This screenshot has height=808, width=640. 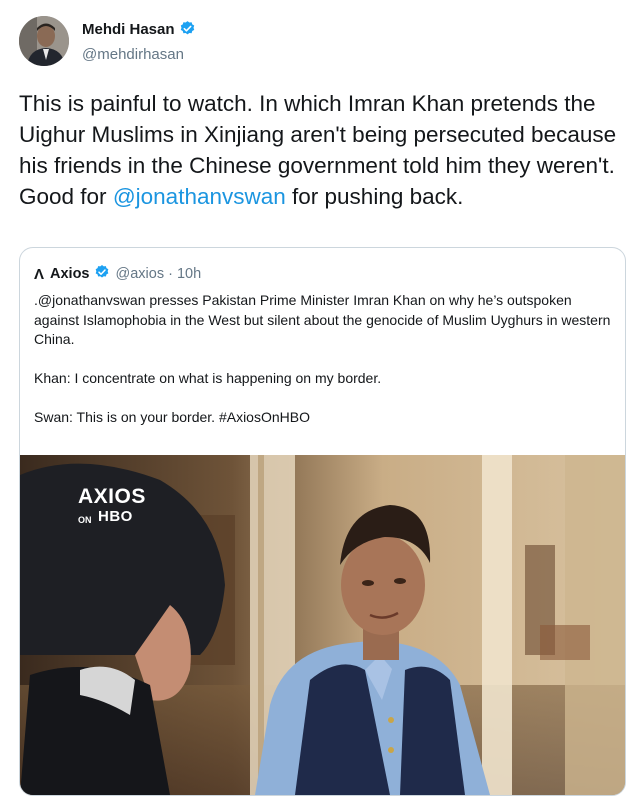 What do you see at coordinates (115, 516) in the screenshot?
I see `watermark-hbo: HBO` at bounding box center [115, 516].